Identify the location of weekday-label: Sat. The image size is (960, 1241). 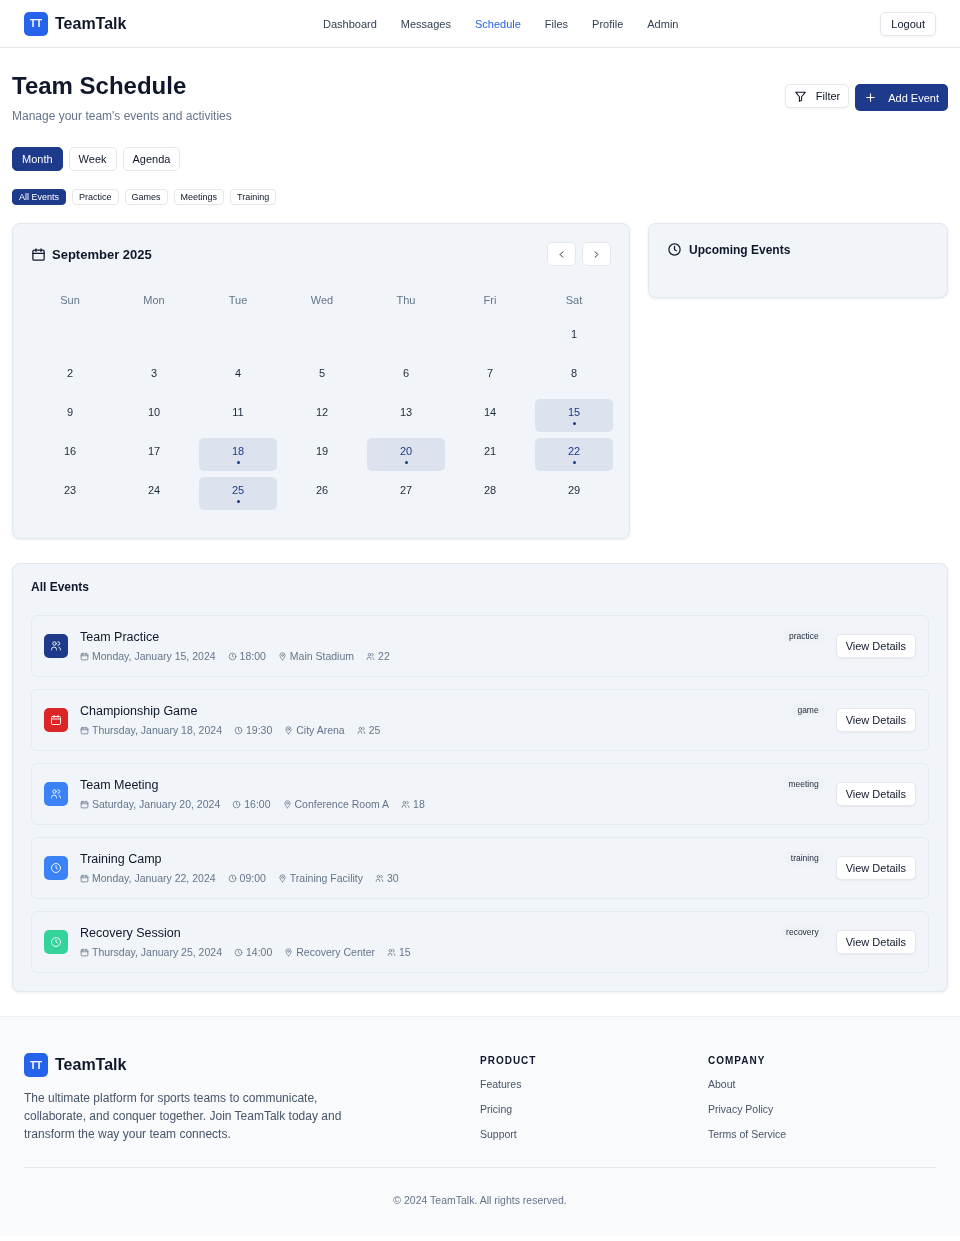
(574, 300).